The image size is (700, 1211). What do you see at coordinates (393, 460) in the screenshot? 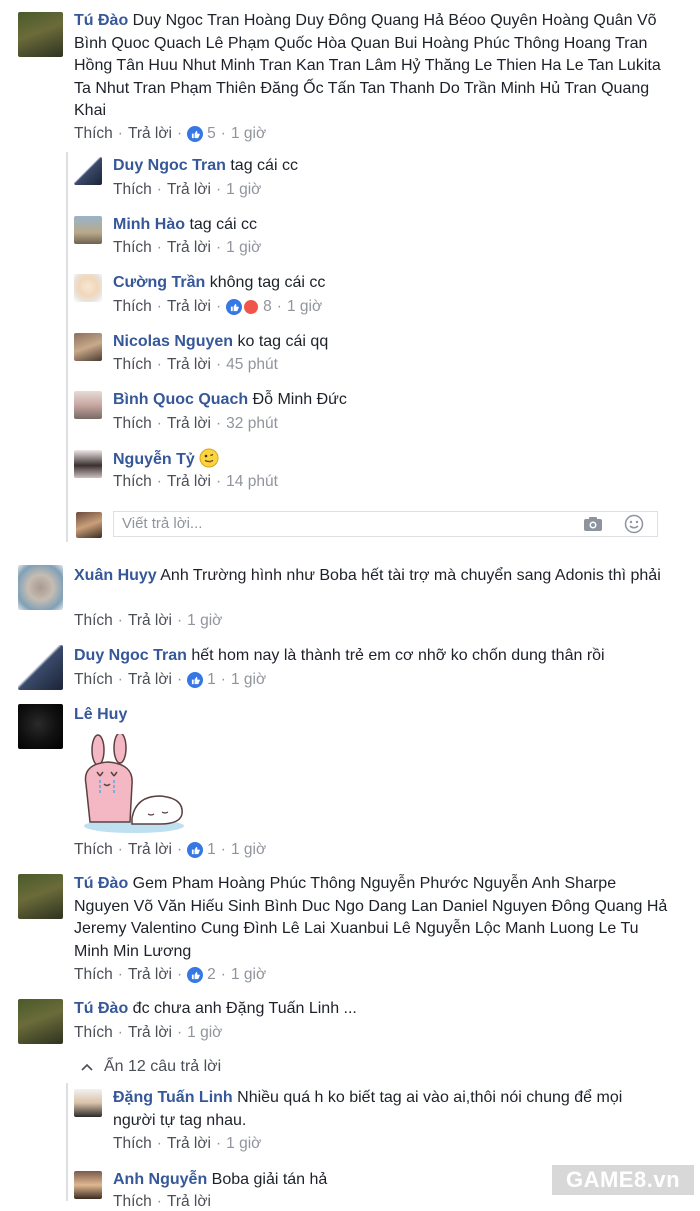
I see `comment-text: Nguyễn Tỷ` at bounding box center [393, 460].